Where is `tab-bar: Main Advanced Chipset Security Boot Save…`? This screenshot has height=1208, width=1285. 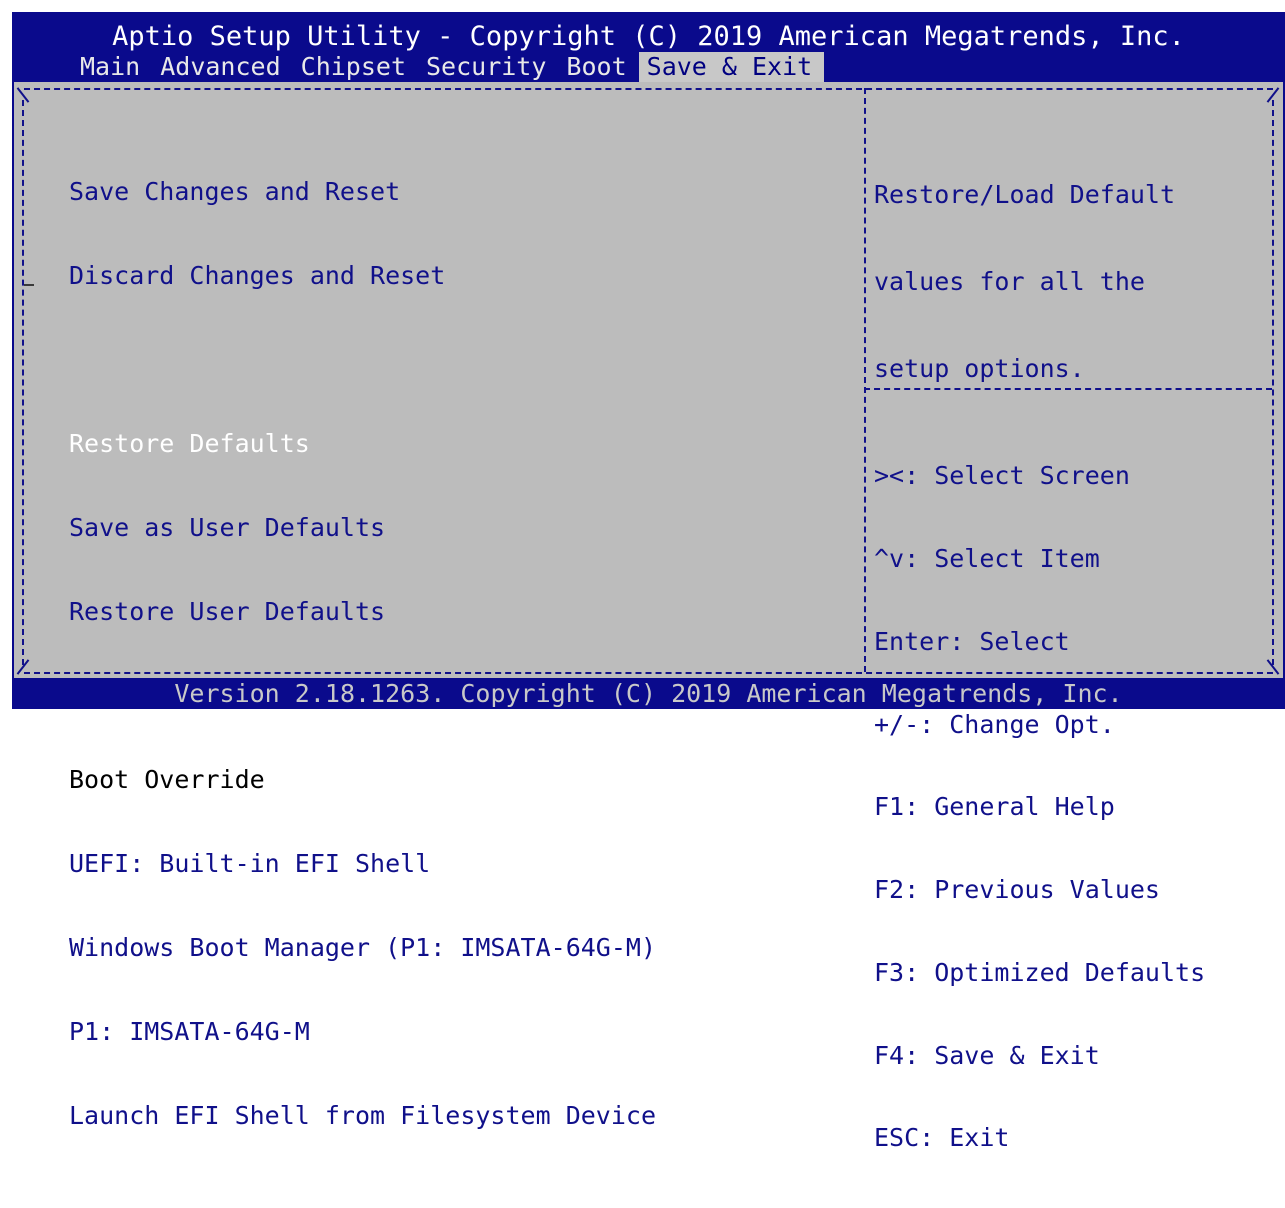
tab-bar: Main Advanced Chipset Security Boot Save… is located at coordinates (448, 67).